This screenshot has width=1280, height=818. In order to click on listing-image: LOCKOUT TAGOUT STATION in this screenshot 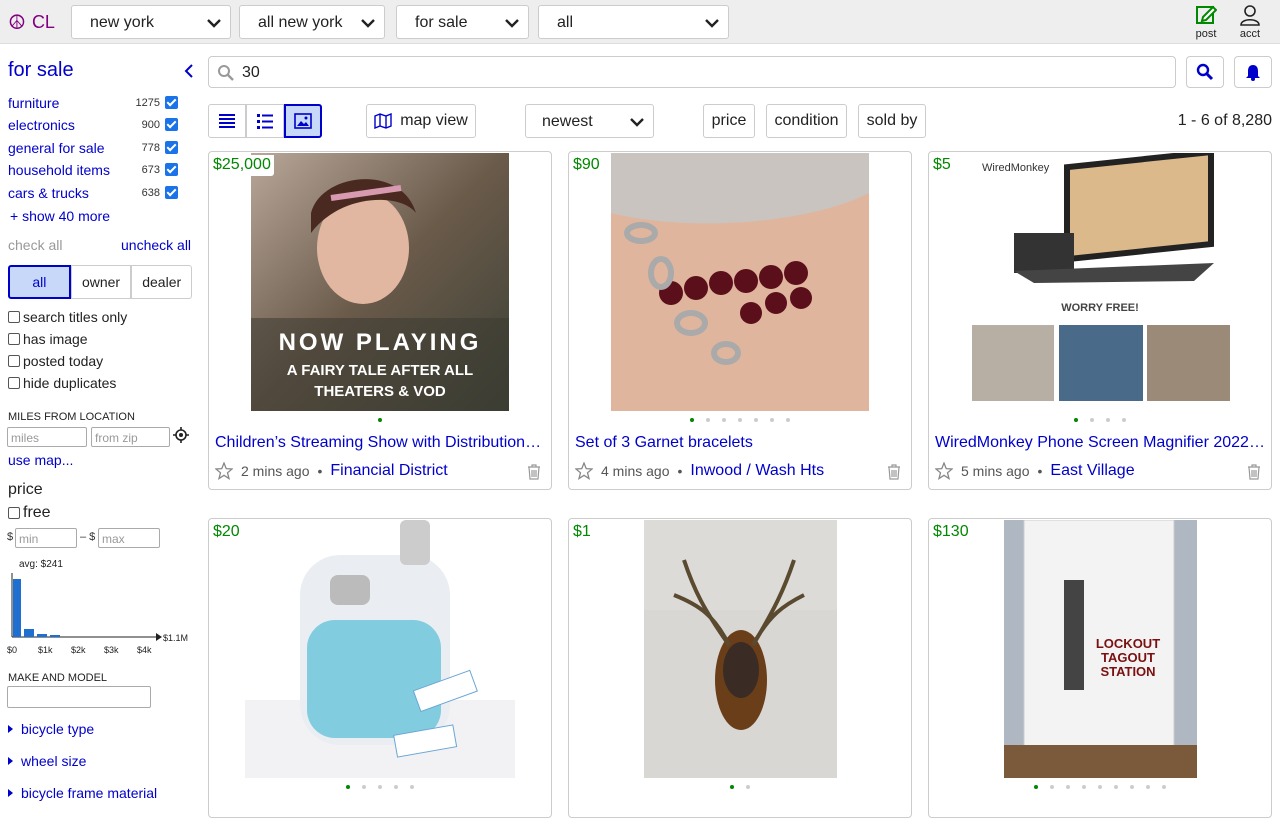, I will do `click(1100, 649)`.